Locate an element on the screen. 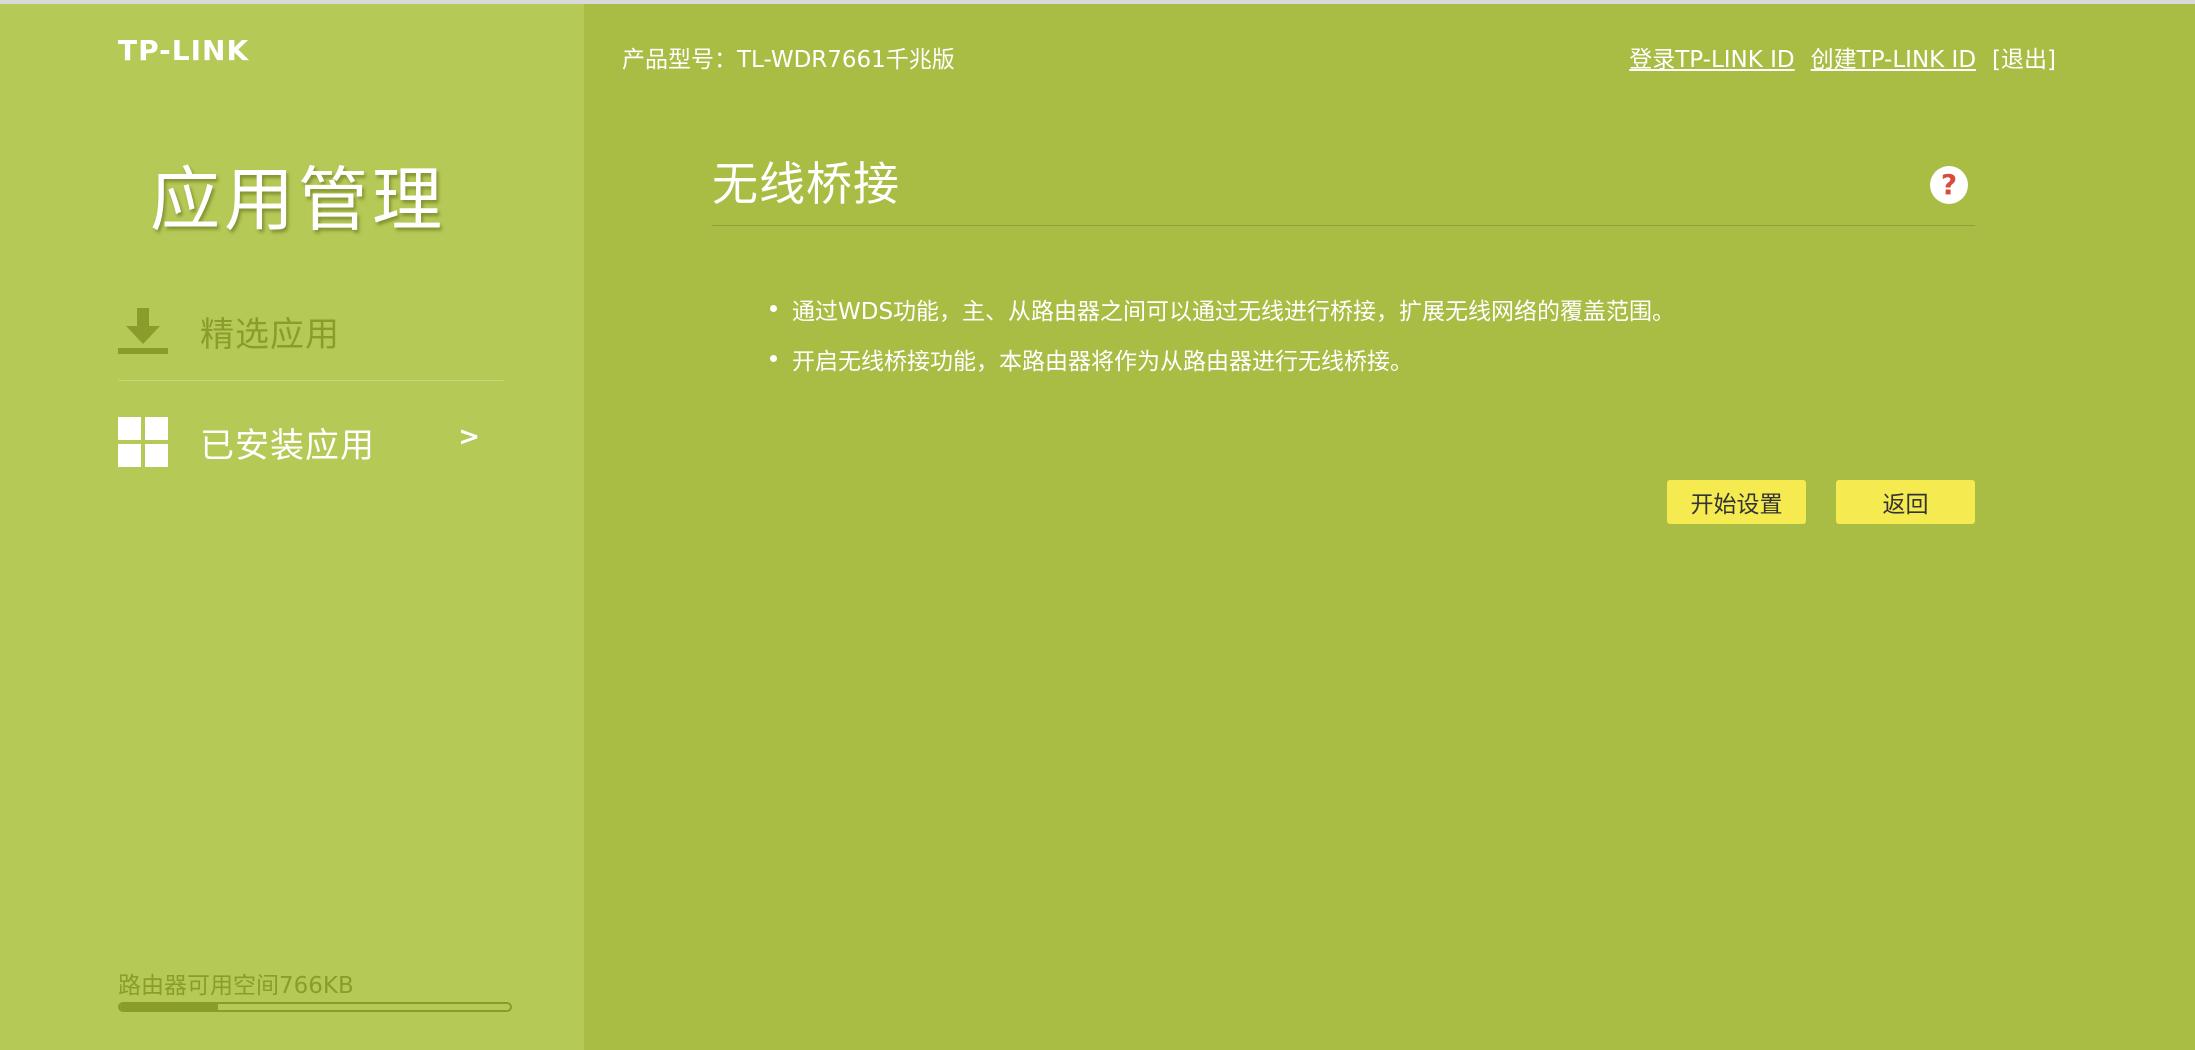  product-model: 产品型号：TL-WDR7661千兆版 is located at coordinates (788, 60).